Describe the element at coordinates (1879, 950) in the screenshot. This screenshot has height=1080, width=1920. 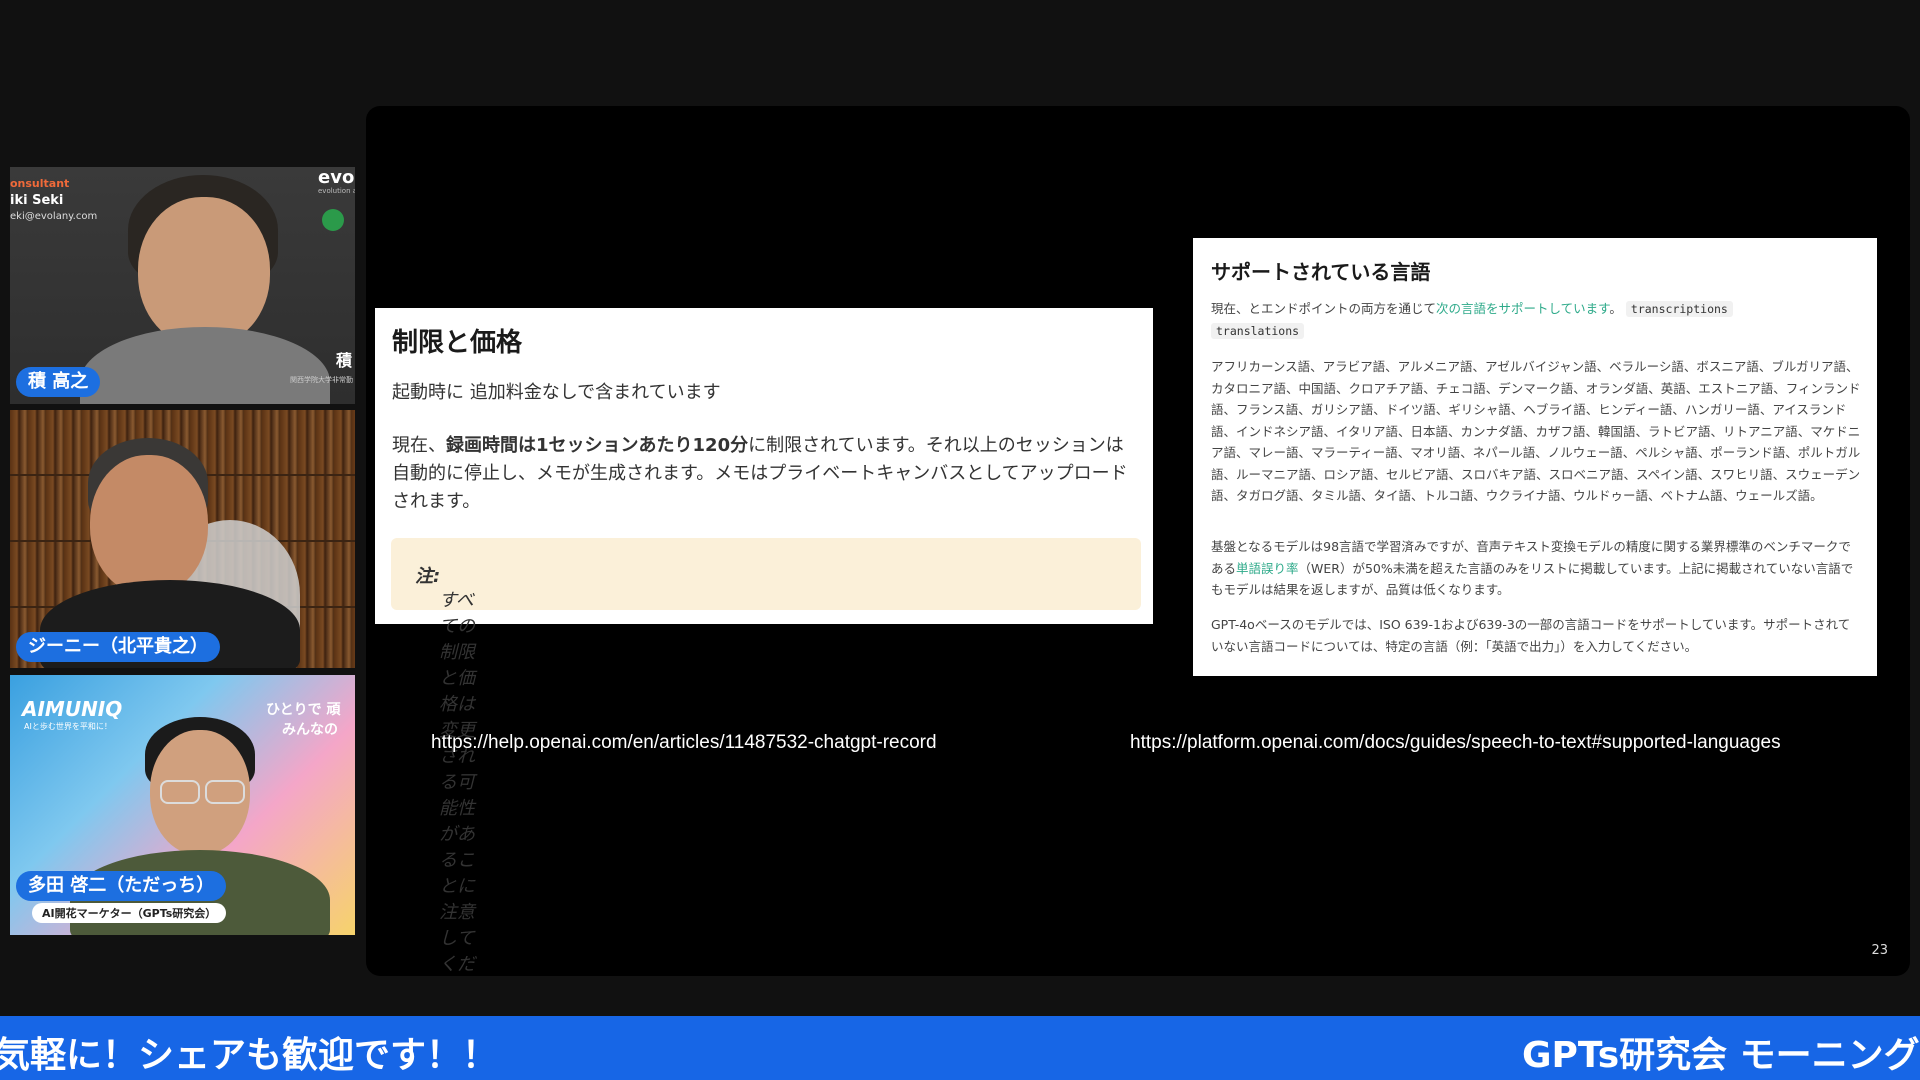
I see `slide-page-number: 23` at that location.